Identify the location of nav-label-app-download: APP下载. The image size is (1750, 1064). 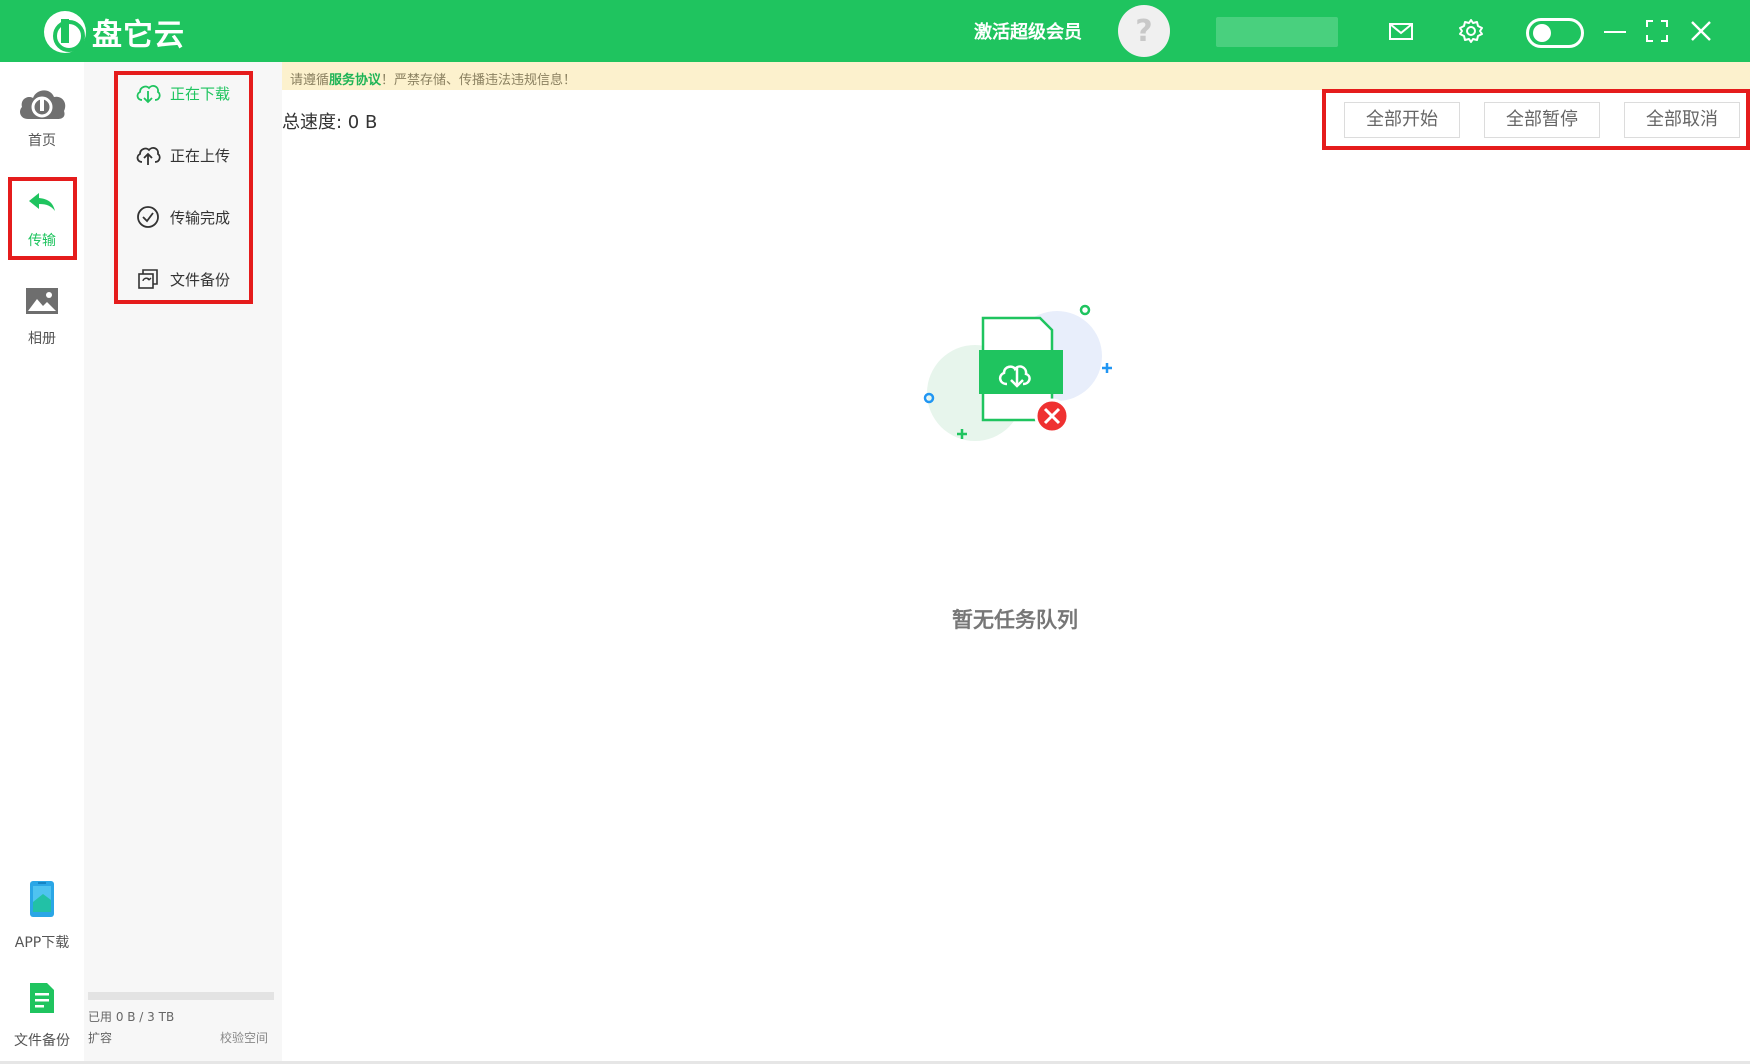
(42, 943).